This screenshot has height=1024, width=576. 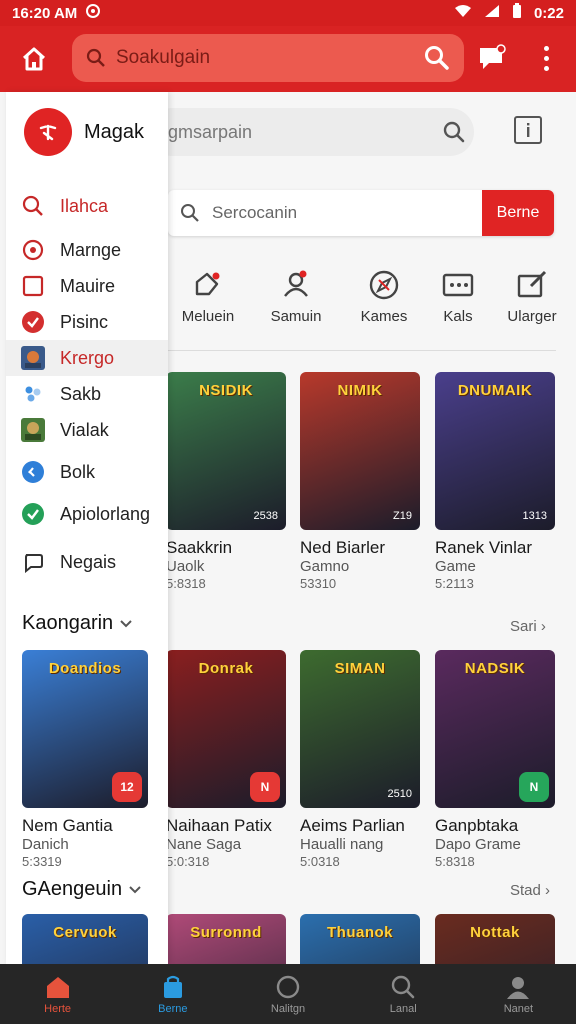 What do you see at coordinates (77, 623) in the screenshot?
I see `section-title-1: Kaongarin` at bounding box center [77, 623].